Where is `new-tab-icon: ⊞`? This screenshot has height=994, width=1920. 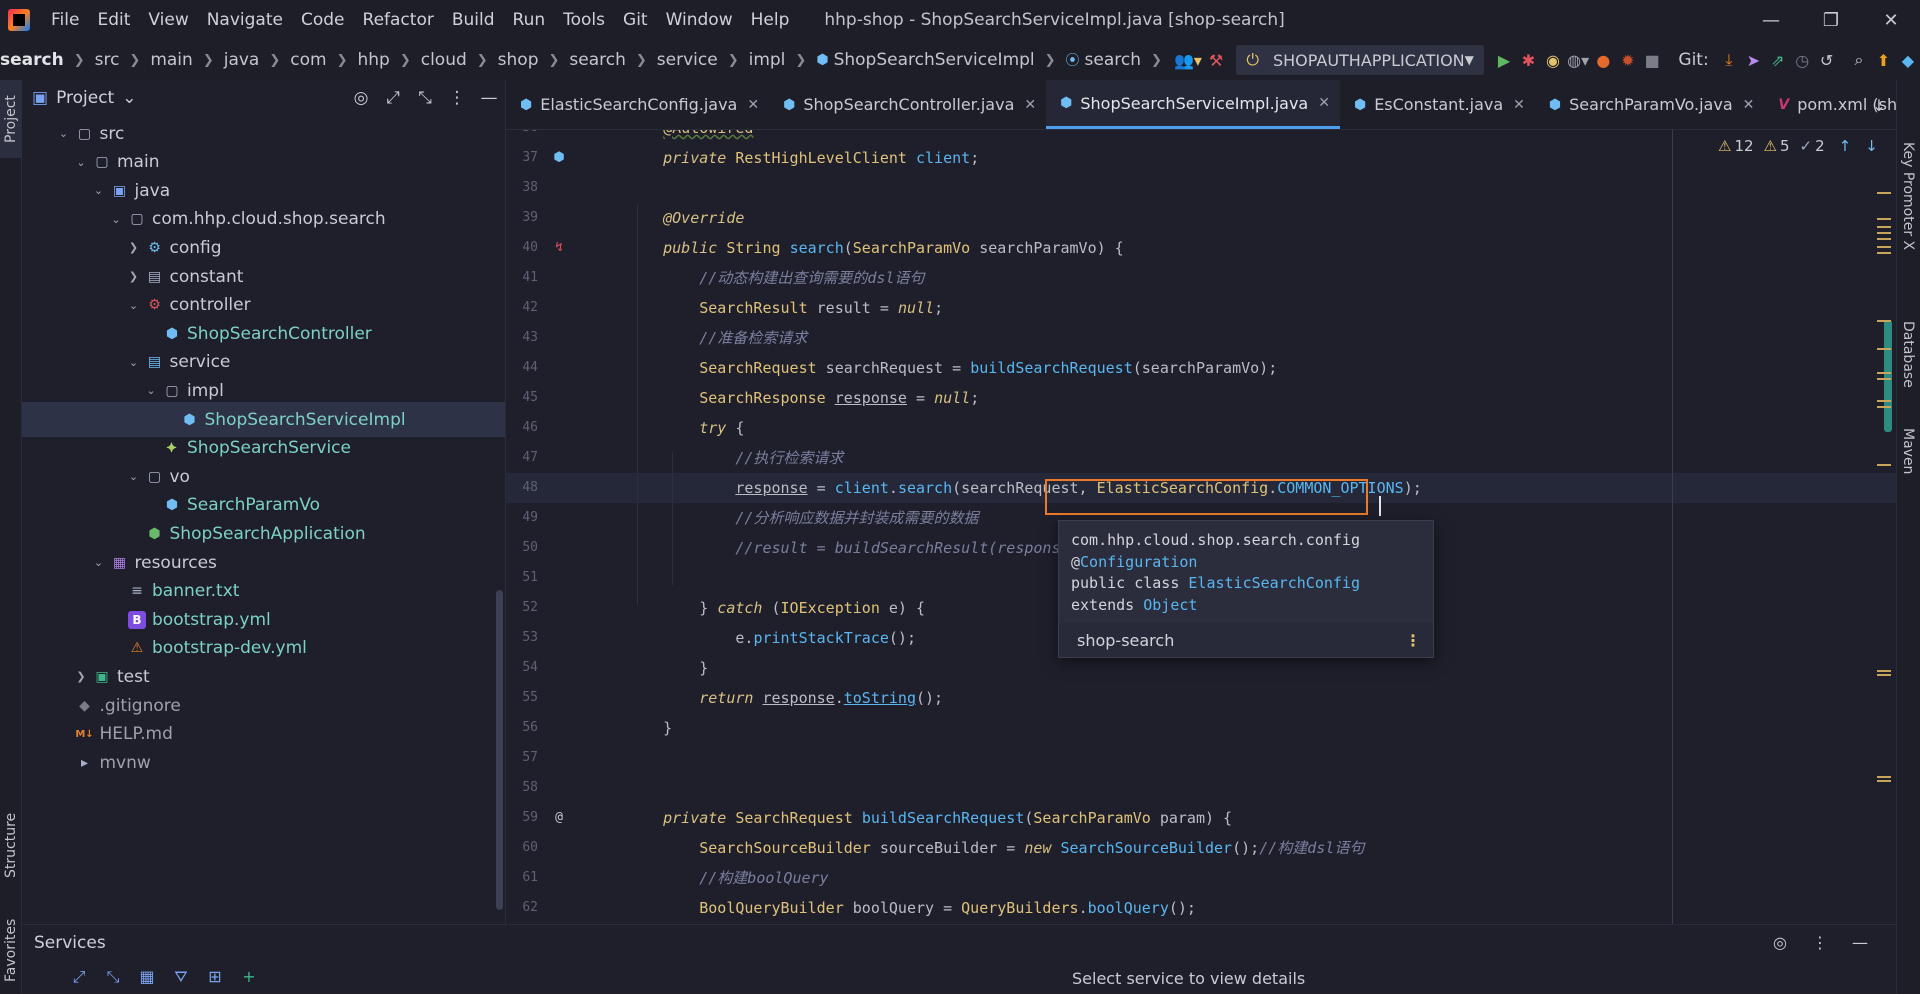
new-tab-icon: ⊞ is located at coordinates (215, 977).